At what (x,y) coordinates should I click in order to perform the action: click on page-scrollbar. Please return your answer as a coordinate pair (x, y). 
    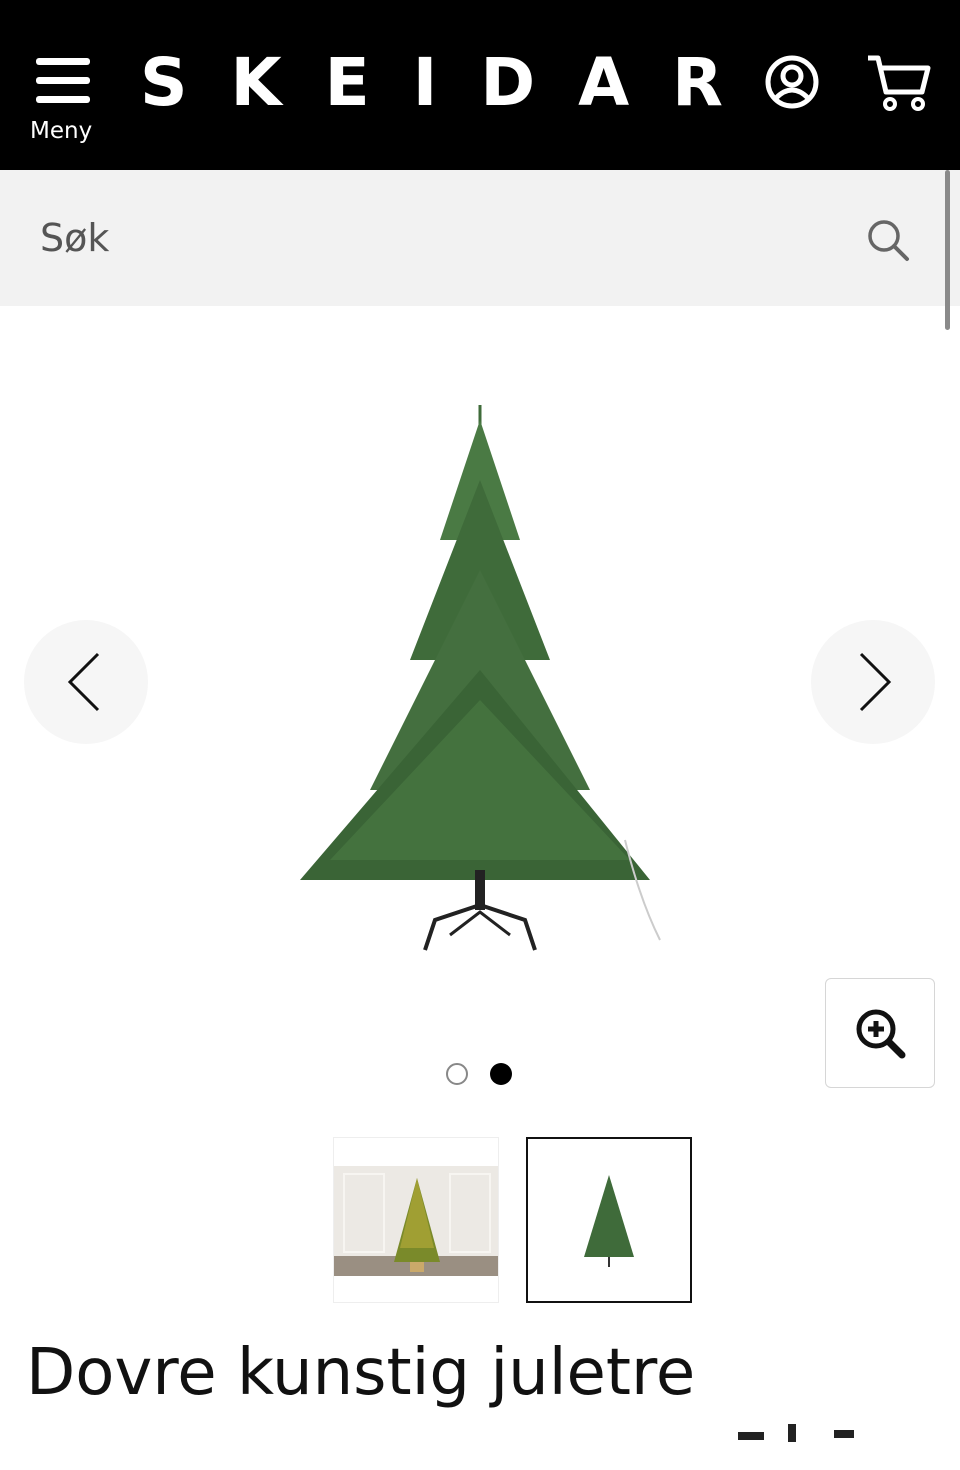
    Looking at the image, I should click on (947, 250).